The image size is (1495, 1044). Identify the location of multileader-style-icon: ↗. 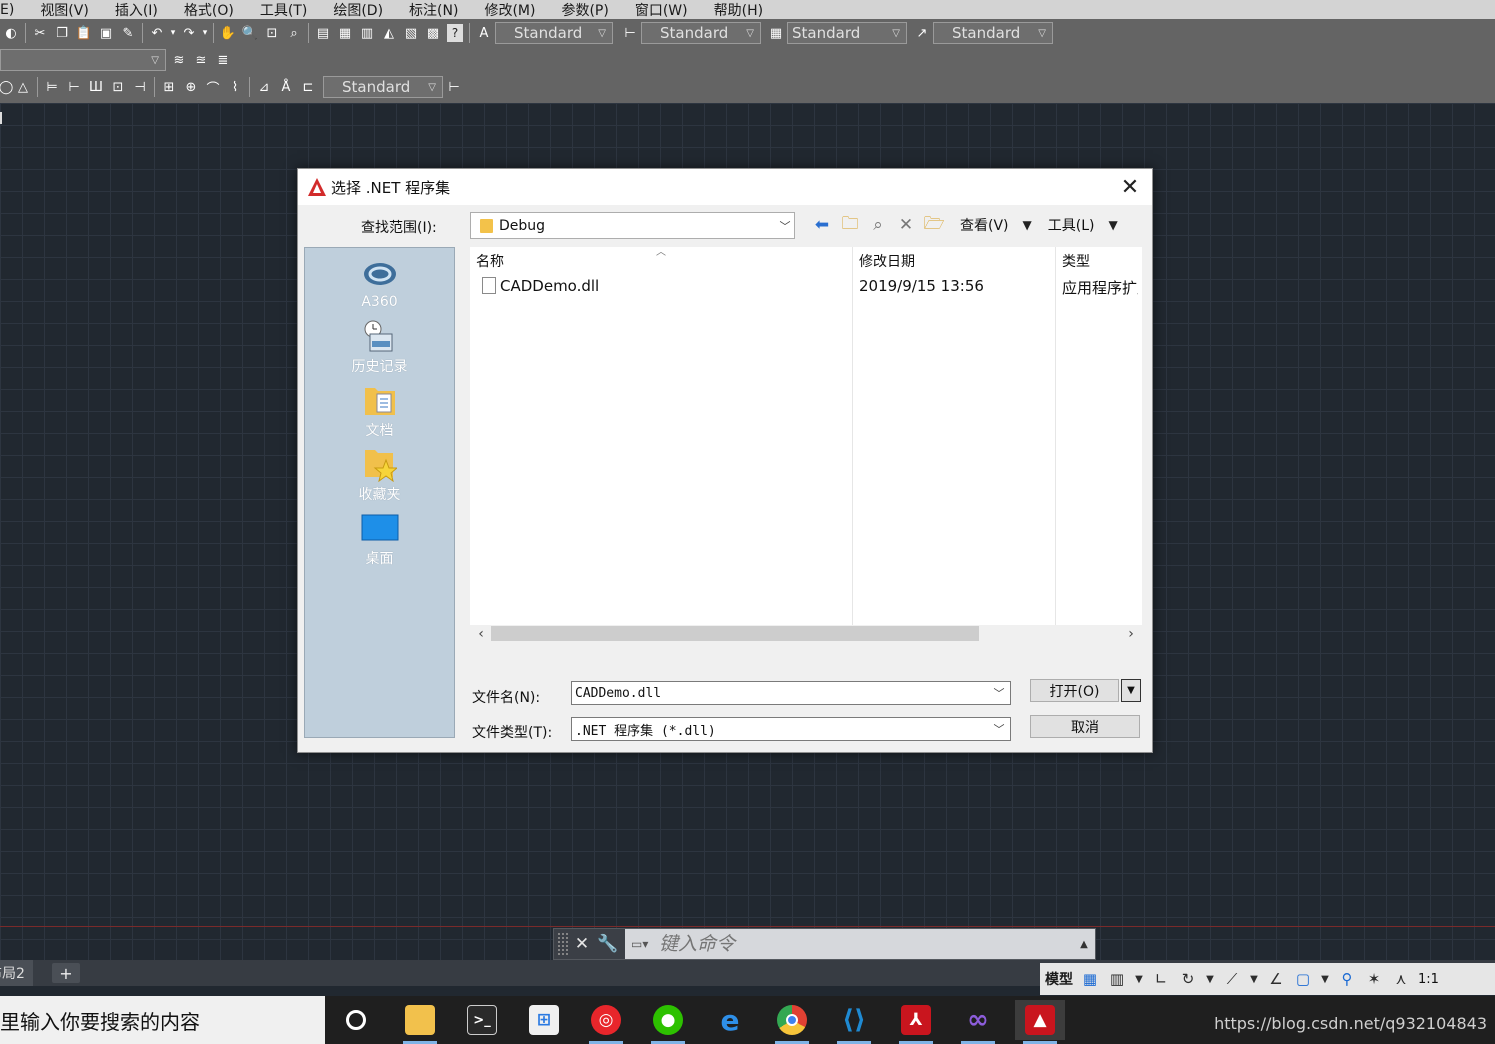
(922, 33).